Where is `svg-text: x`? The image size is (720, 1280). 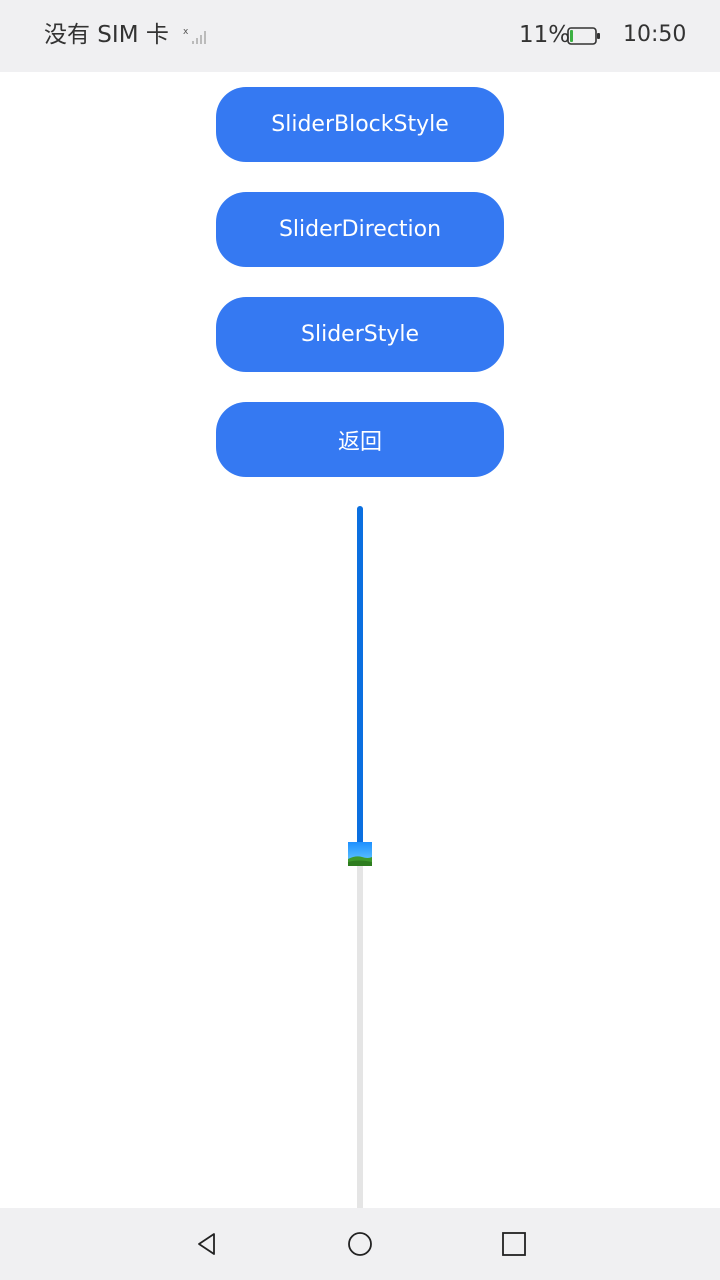 svg-text: x is located at coordinates (186, 32).